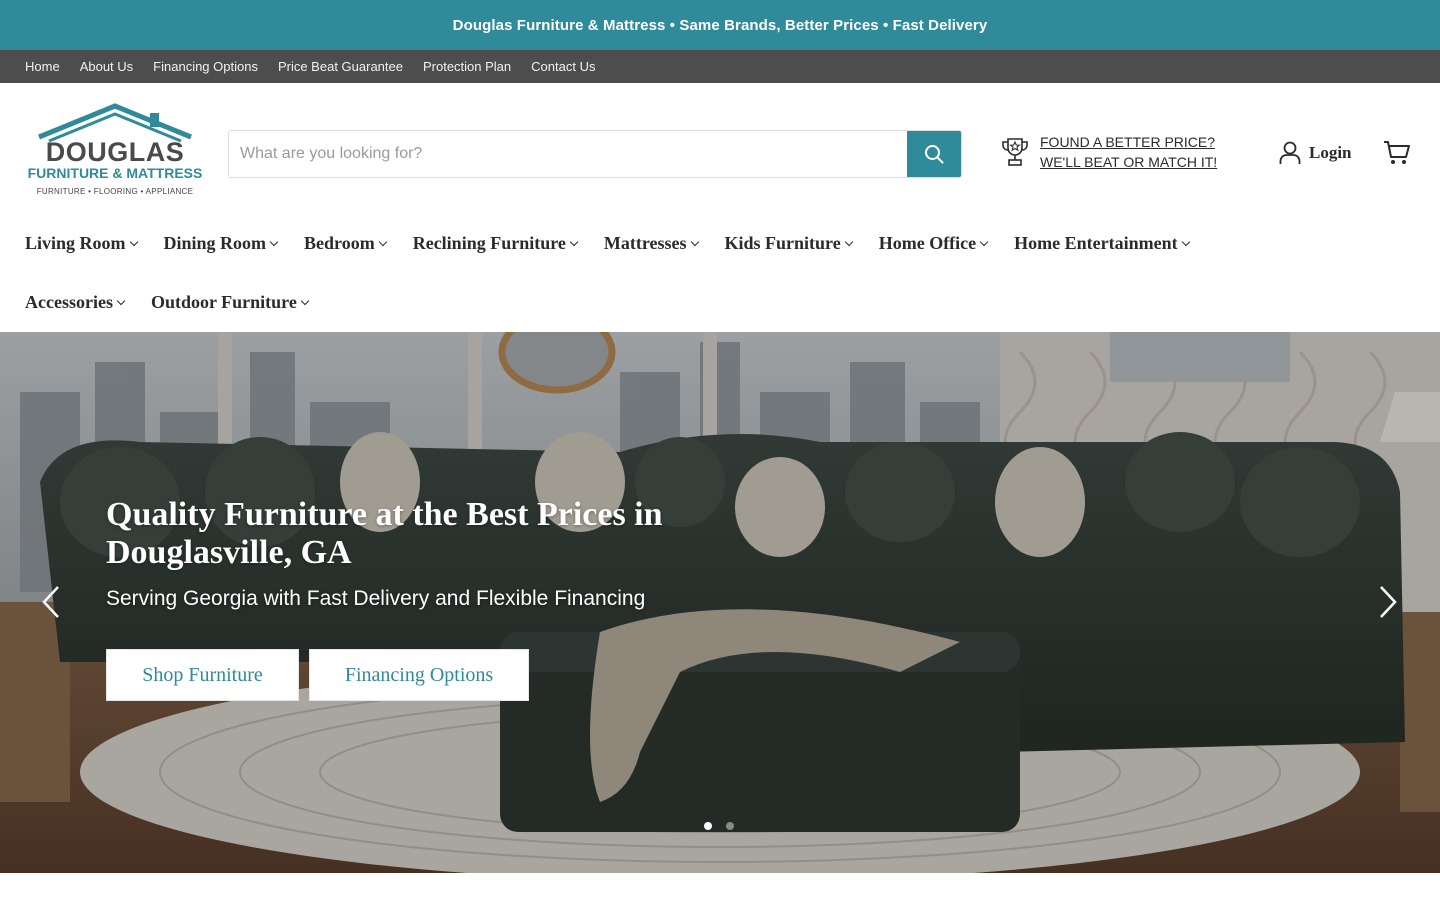  Describe the element at coordinates (1128, 142) in the screenshot. I see `price-beat-link-line1: FOUND A BETTER PRICE?` at that location.